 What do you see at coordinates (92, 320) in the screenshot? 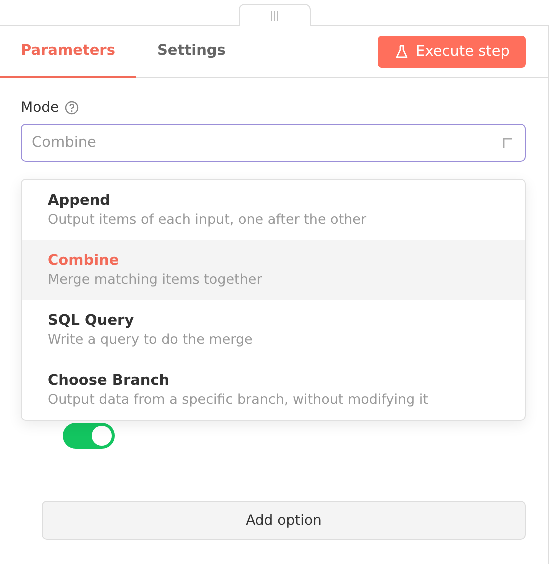
I see `option-title: SQL Query` at bounding box center [92, 320].